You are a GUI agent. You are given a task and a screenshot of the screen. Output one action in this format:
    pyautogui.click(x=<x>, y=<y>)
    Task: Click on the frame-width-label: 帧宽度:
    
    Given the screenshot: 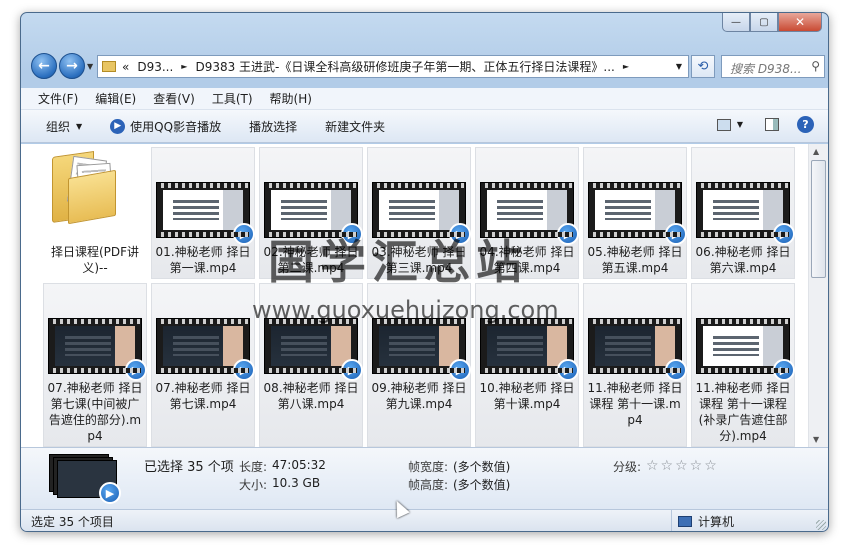 What is the action you would take?
    pyautogui.click(x=428, y=467)
    